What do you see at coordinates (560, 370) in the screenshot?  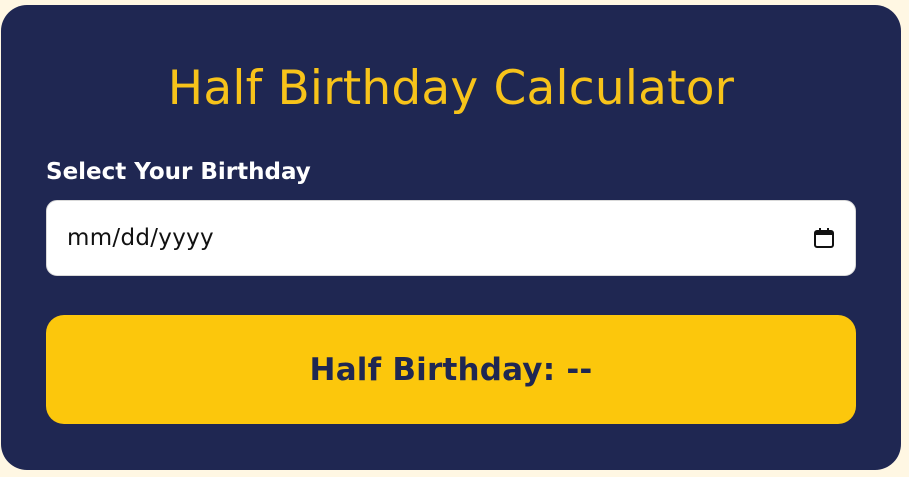 I see `result-spacer` at bounding box center [560, 370].